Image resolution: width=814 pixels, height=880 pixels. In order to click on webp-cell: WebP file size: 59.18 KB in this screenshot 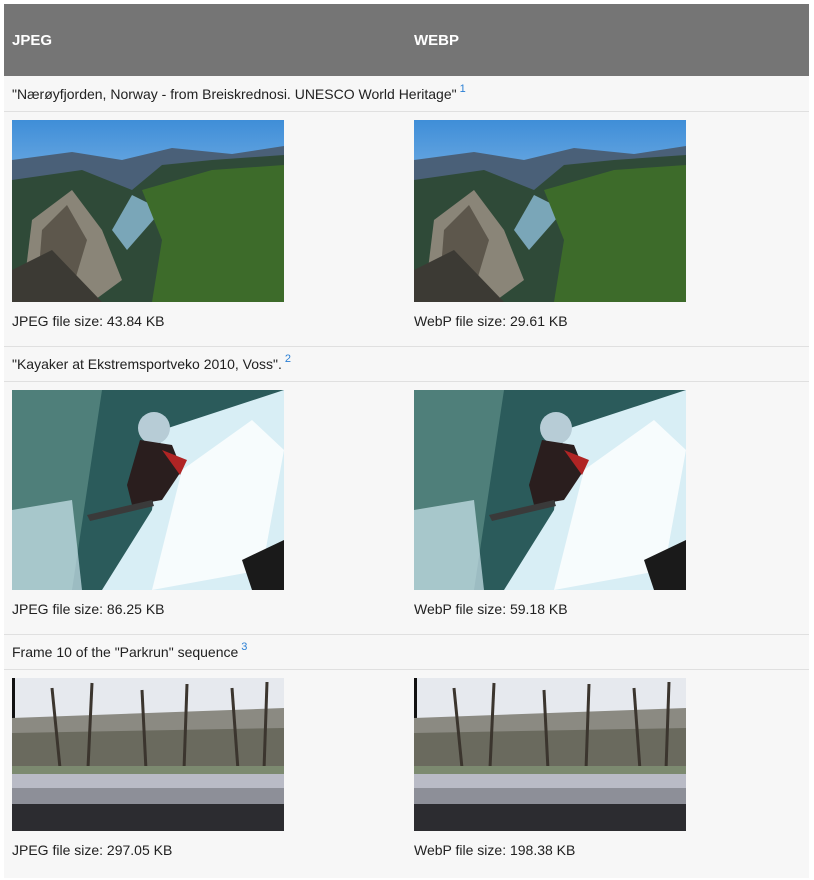, I will do `click(607, 501)`.